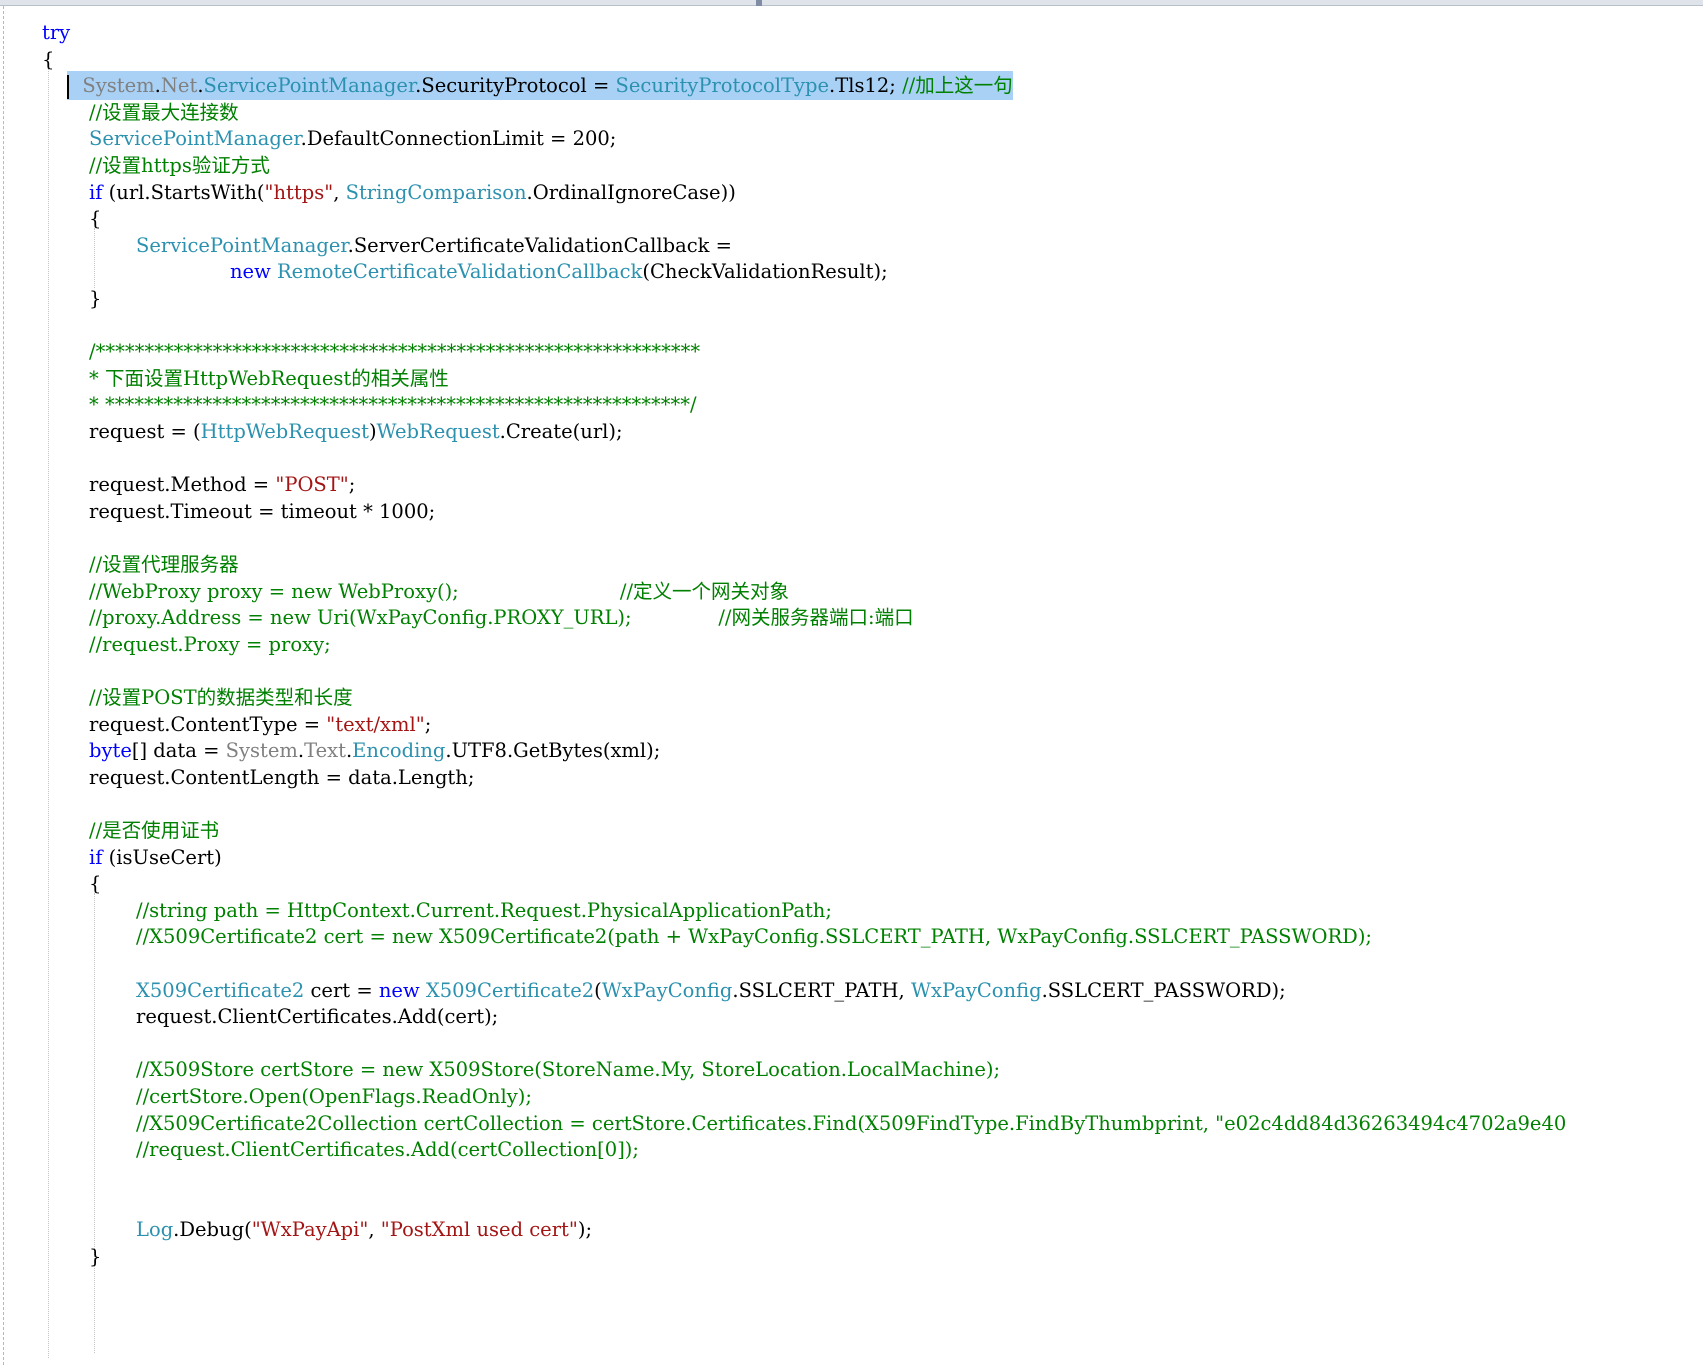 The image size is (1703, 1365). I want to click on code-token: .Create(url);, so click(561, 431).